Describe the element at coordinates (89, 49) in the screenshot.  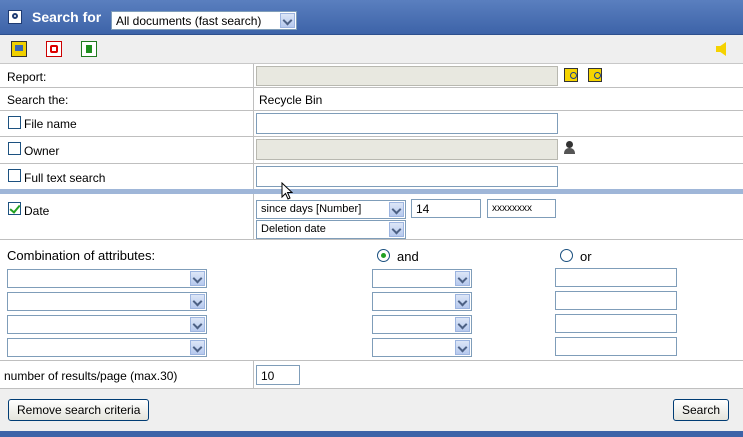
I see `excel-icon` at that location.